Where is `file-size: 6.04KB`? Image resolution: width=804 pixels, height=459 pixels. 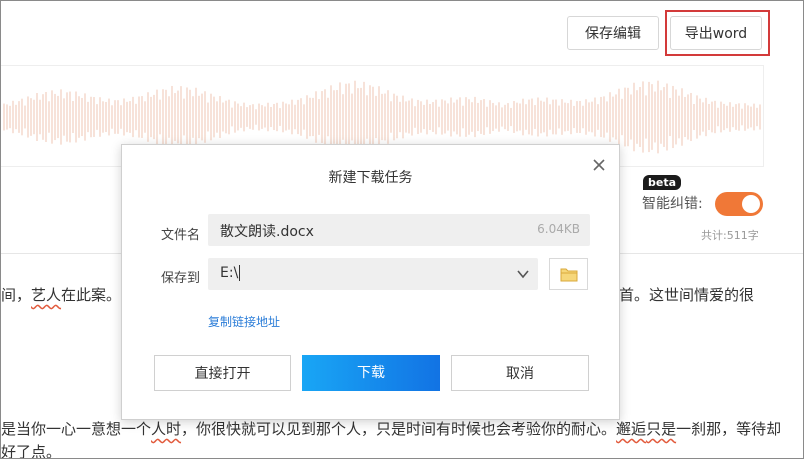 file-size: 6.04KB is located at coordinates (558, 229).